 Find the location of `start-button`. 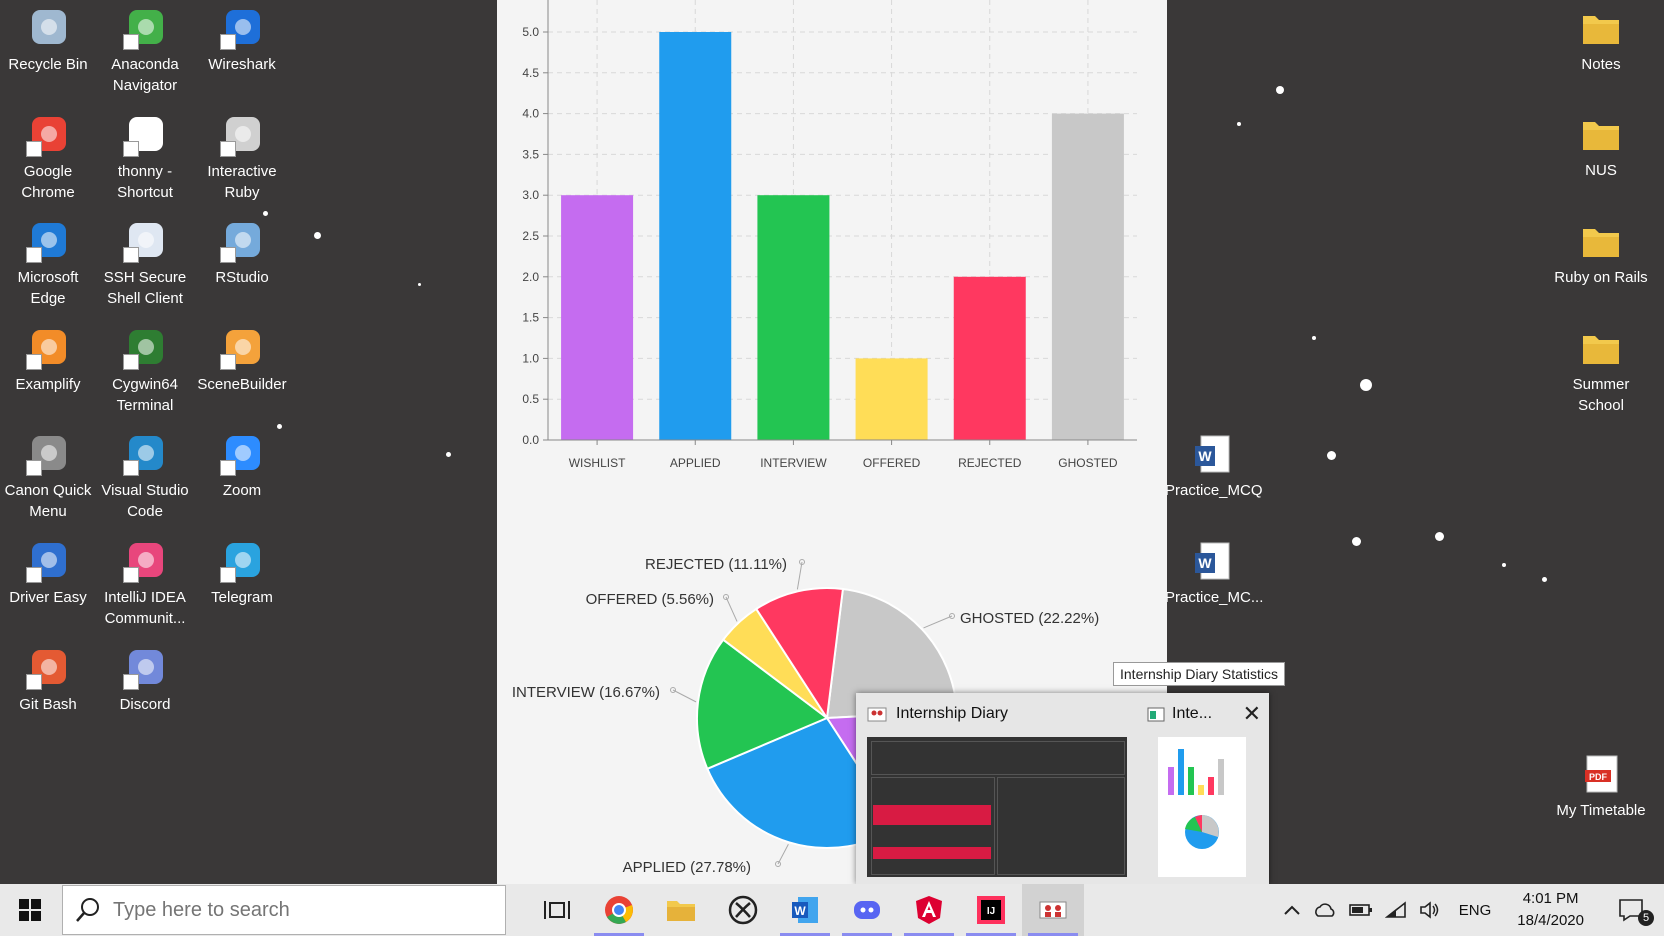

start-button is located at coordinates (30, 910).